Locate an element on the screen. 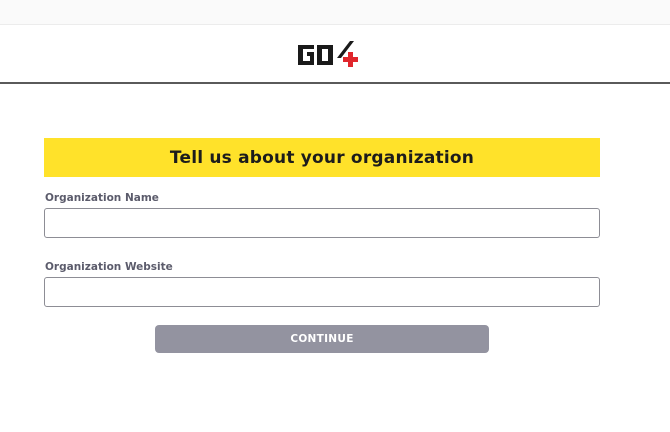 The width and height of the screenshot is (670, 432). form-title: Tell us about your organization is located at coordinates (322, 157).